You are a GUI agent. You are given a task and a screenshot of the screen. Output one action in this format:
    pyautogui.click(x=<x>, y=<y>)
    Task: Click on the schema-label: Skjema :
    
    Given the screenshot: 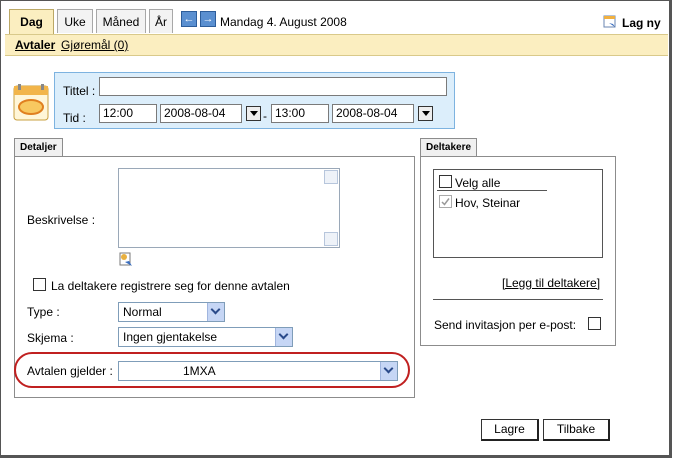 What is the action you would take?
    pyautogui.click(x=50, y=338)
    